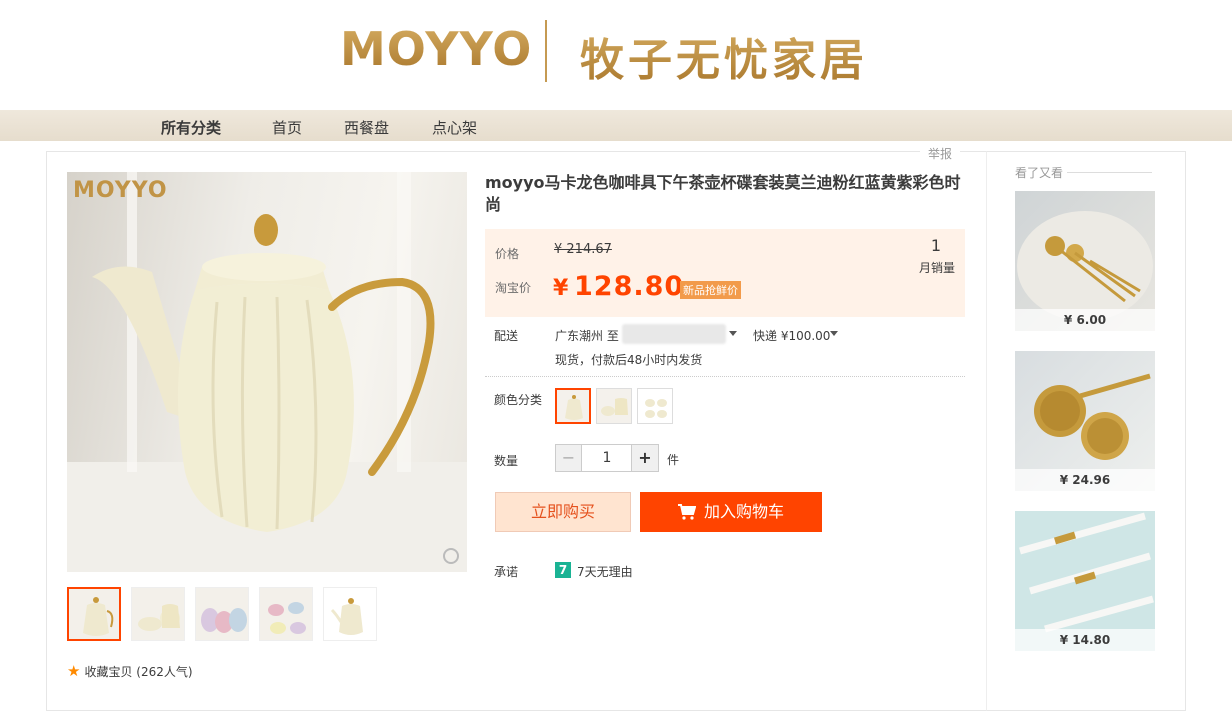 This screenshot has height=711, width=1232. I want to click on add-to-cart-button: 加入购物车, so click(731, 512).